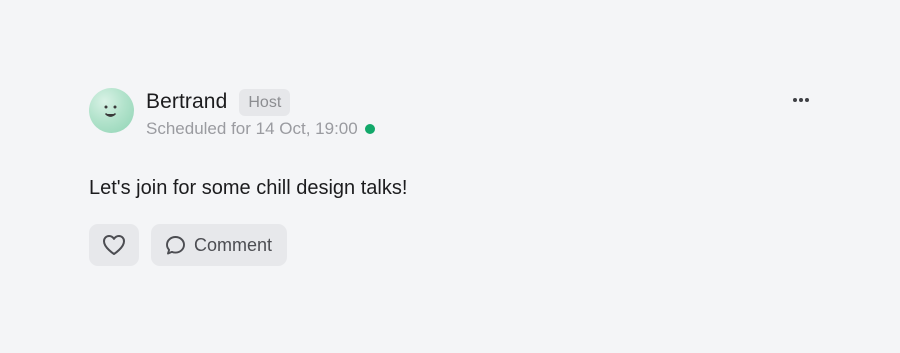 This screenshot has width=900, height=353. I want to click on speech-bubble-icon, so click(175, 244).